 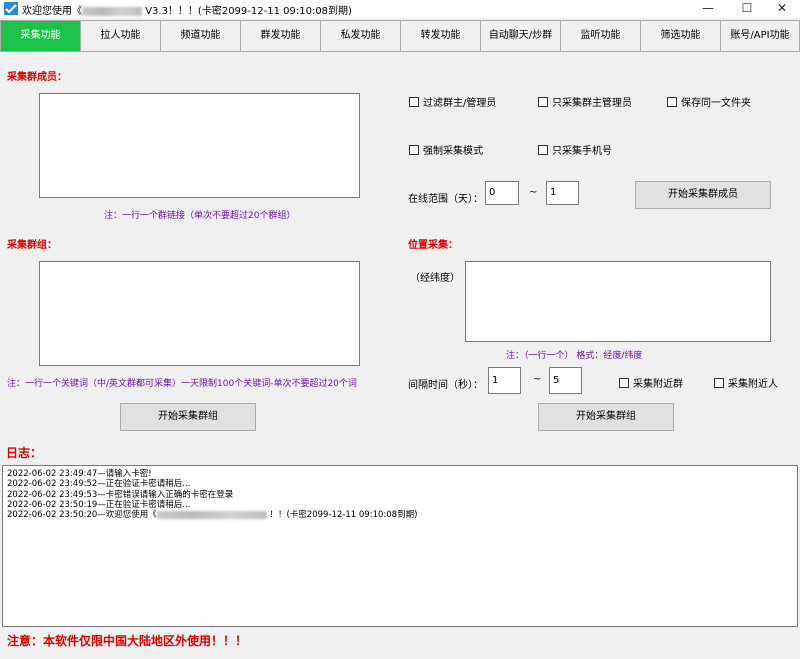 What do you see at coordinates (199, 313) in the screenshot?
I see `keywords-textarea` at bounding box center [199, 313].